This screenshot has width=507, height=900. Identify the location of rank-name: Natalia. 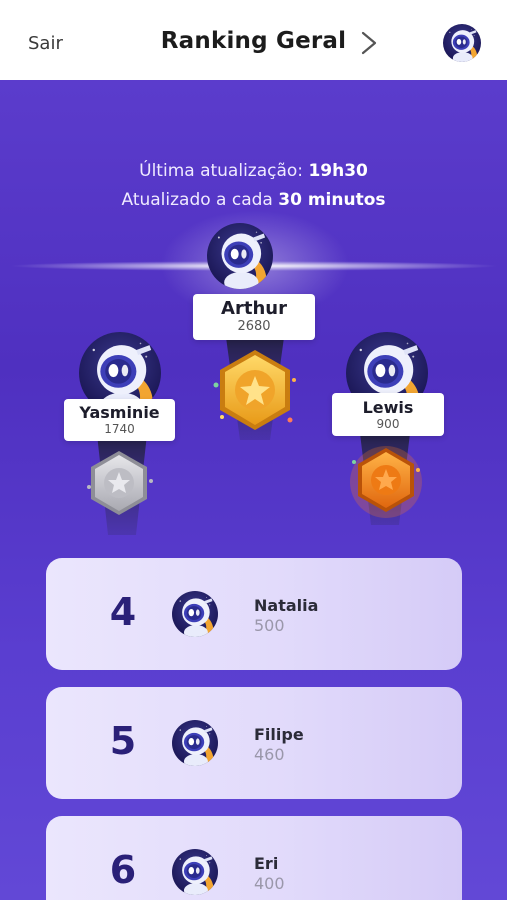
(286, 605).